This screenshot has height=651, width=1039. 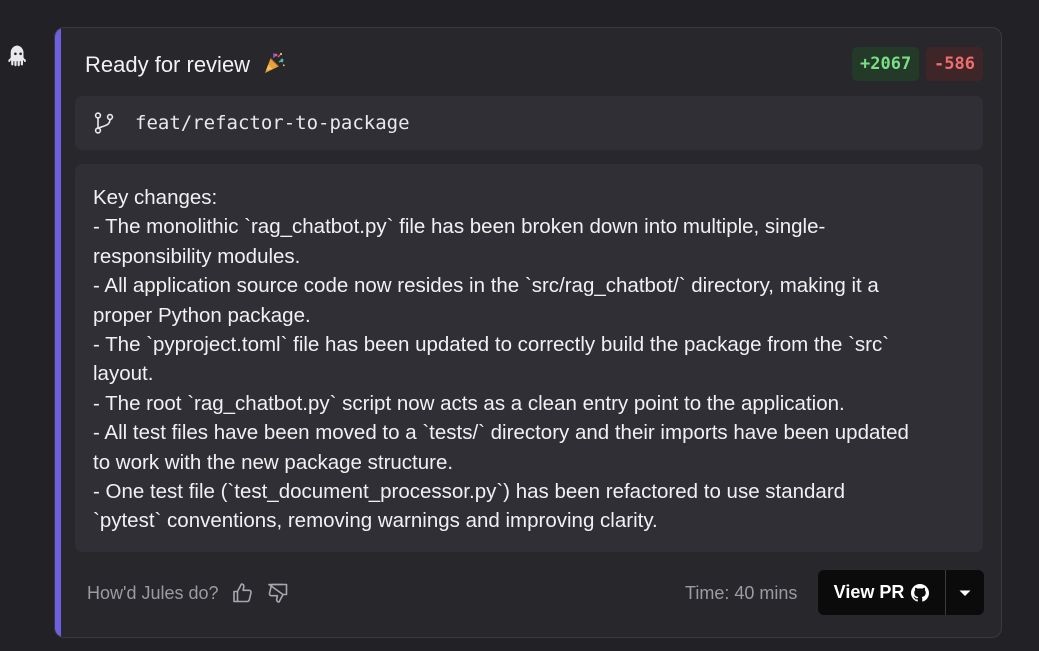 I want to click on caret-down-icon, so click(x=965, y=593).